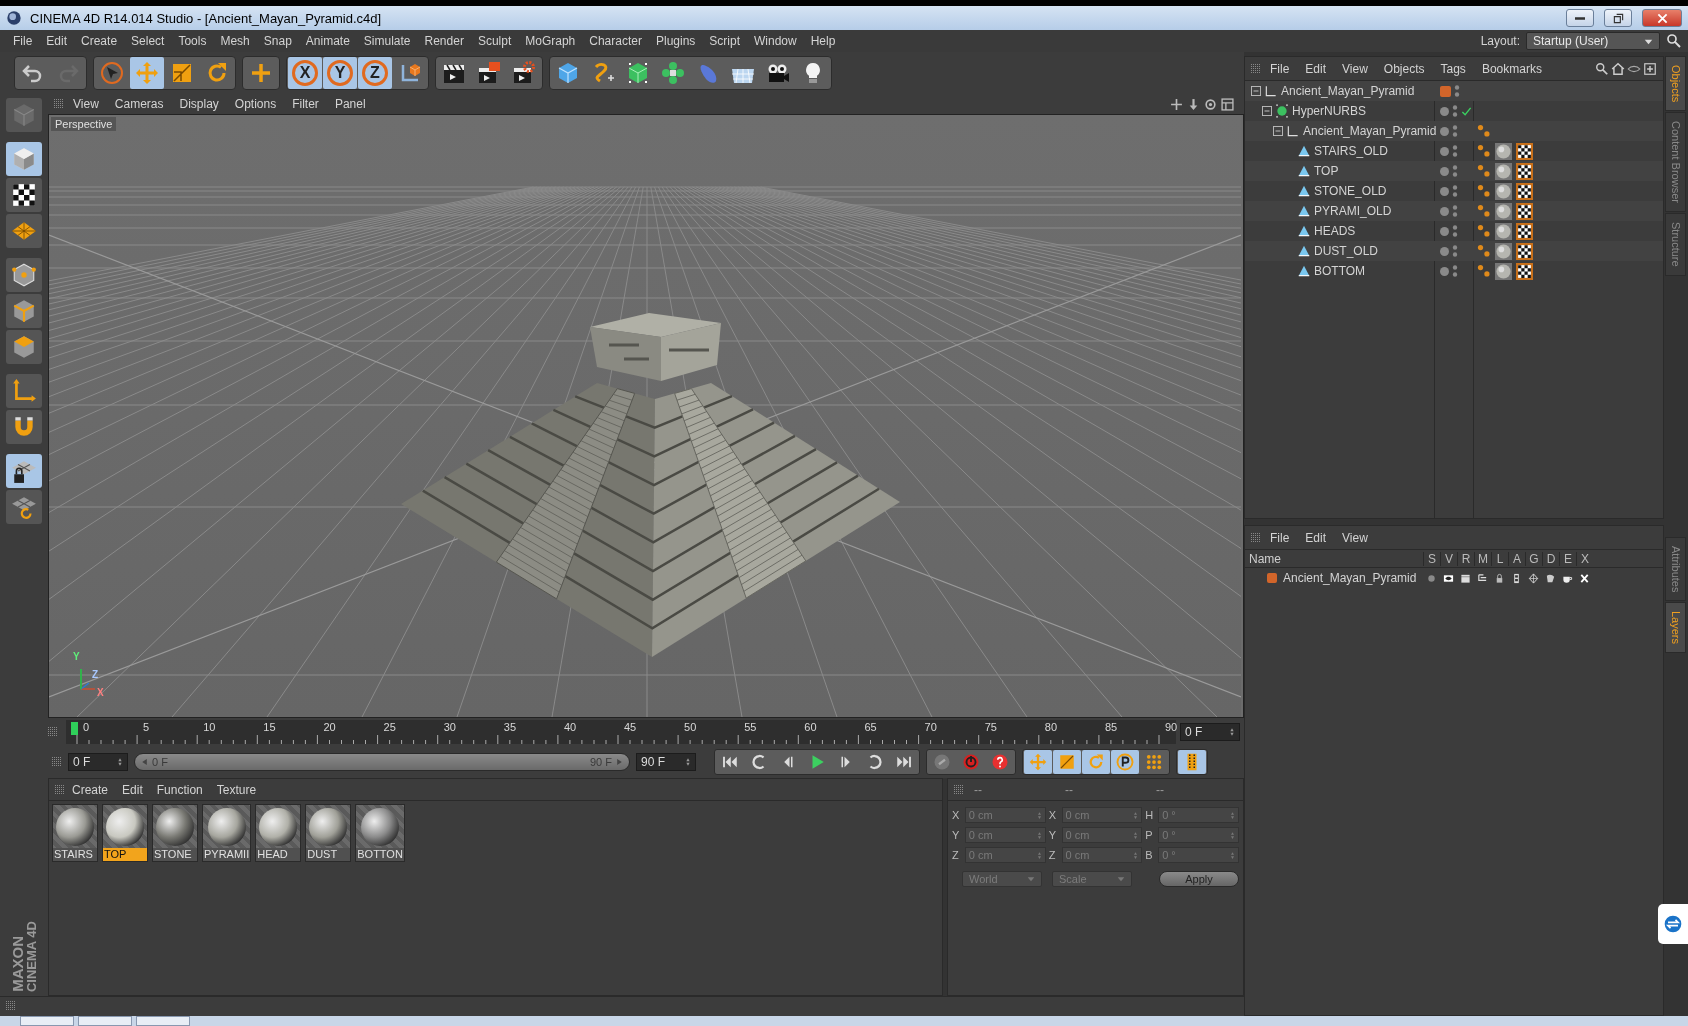 This screenshot has height=1026, width=1688. Describe the element at coordinates (1326, 171) in the screenshot. I see `object-name: TOP` at that location.